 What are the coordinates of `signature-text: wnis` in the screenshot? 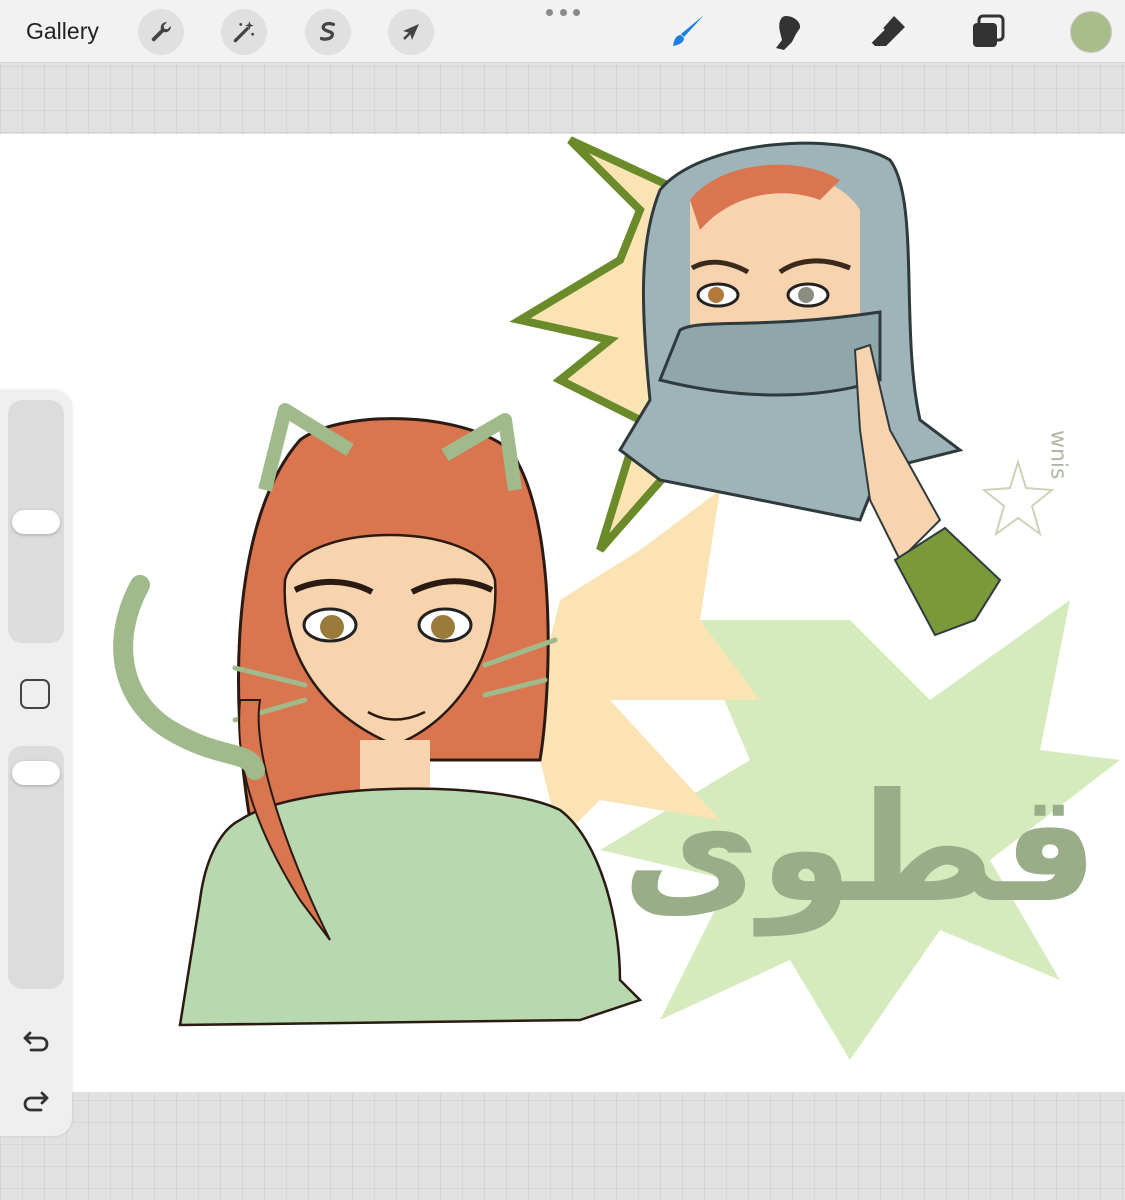 It's located at (1058, 455).